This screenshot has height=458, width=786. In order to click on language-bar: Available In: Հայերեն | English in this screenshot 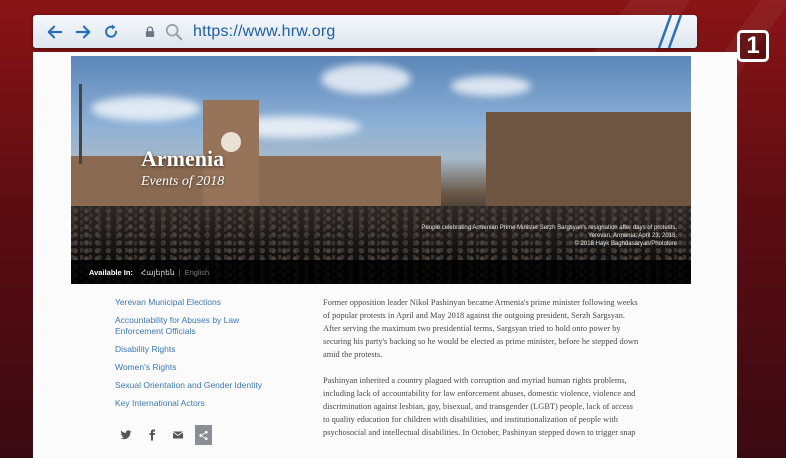, I will do `click(381, 272)`.